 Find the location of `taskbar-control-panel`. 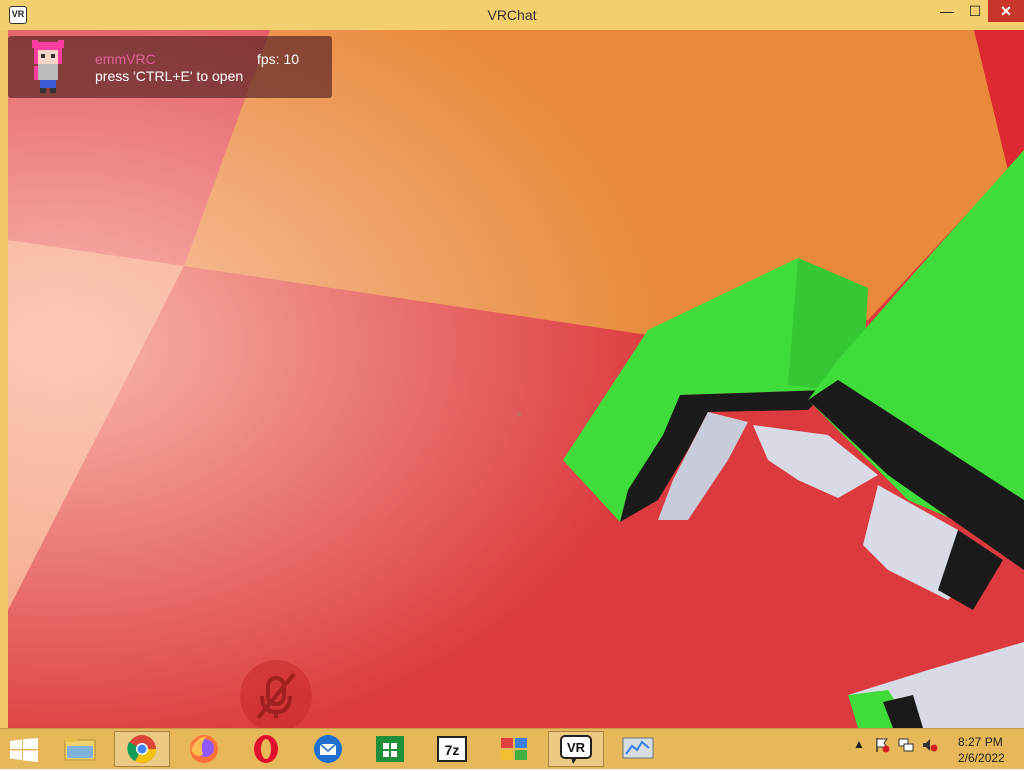

taskbar-control-panel is located at coordinates (514, 749).